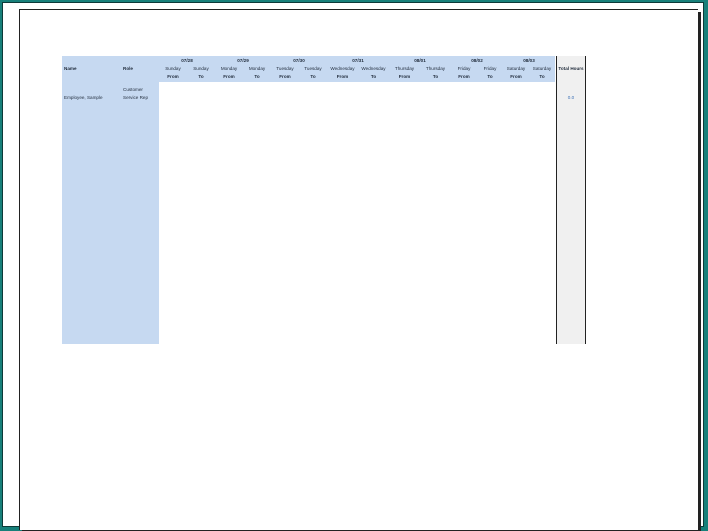  What do you see at coordinates (420, 60) in the screenshot?
I see `date-label: 08/01` at bounding box center [420, 60].